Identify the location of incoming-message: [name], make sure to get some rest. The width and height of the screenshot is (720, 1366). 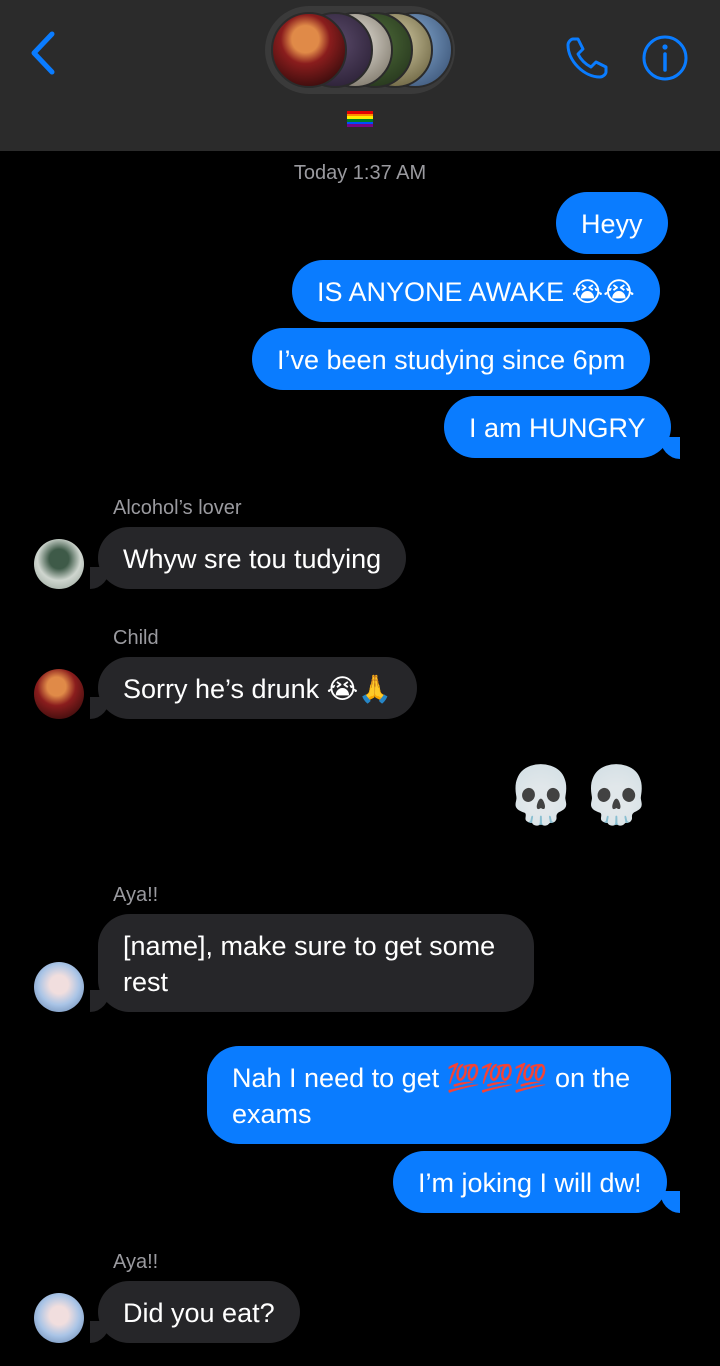
(316, 963).